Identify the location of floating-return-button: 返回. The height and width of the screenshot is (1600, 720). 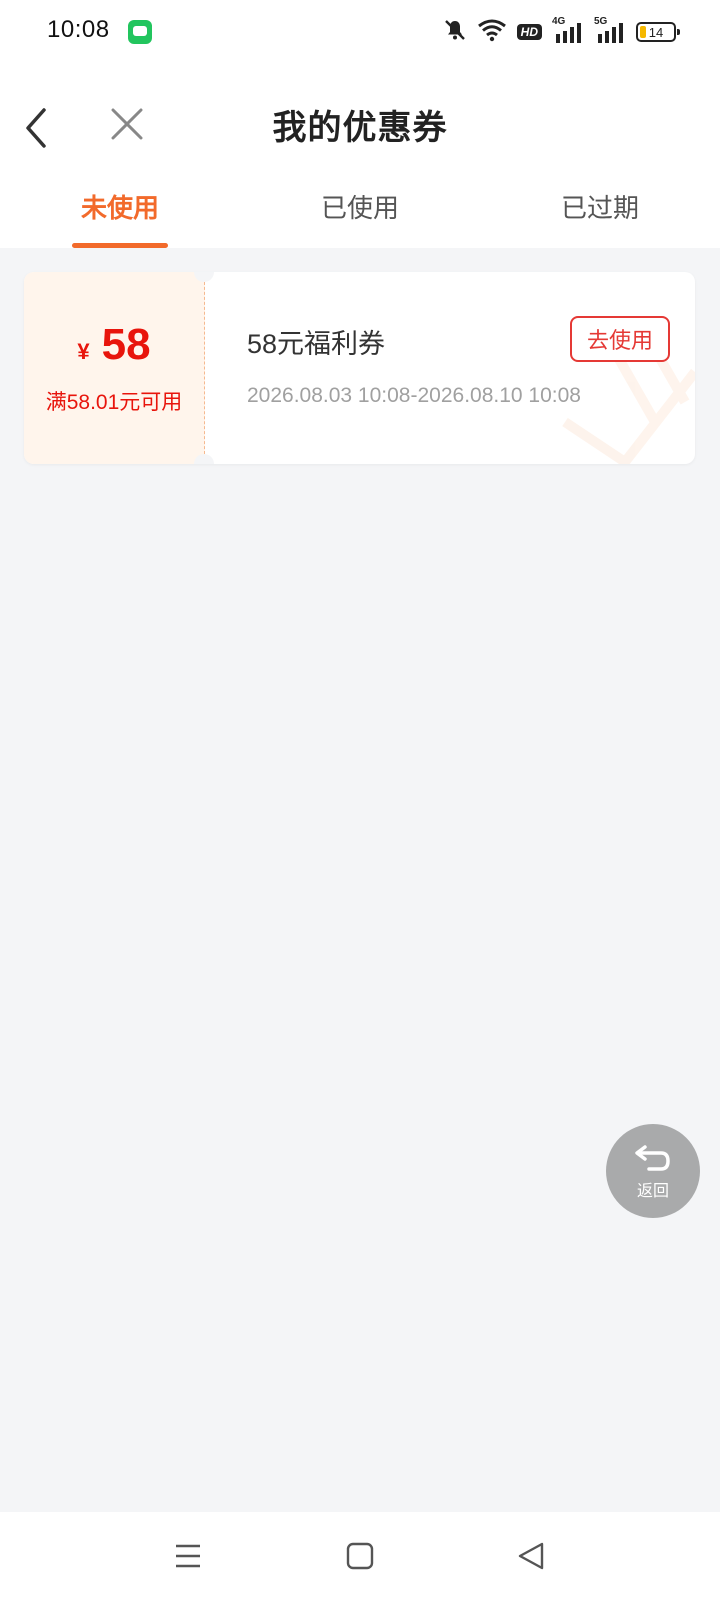
(653, 1171).